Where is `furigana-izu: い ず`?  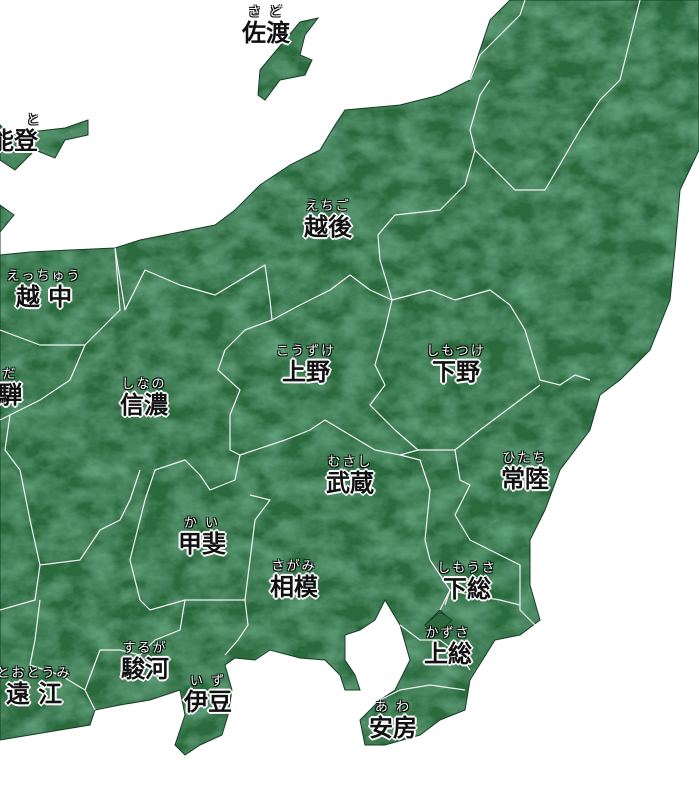
furigana-izu: い ず is located at coordinates (208, 681).